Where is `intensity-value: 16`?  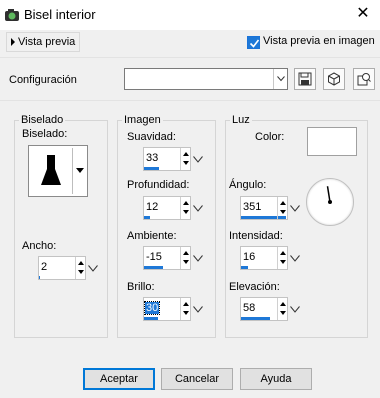 intensity-value: 16 is located at coordinates (249, 257).